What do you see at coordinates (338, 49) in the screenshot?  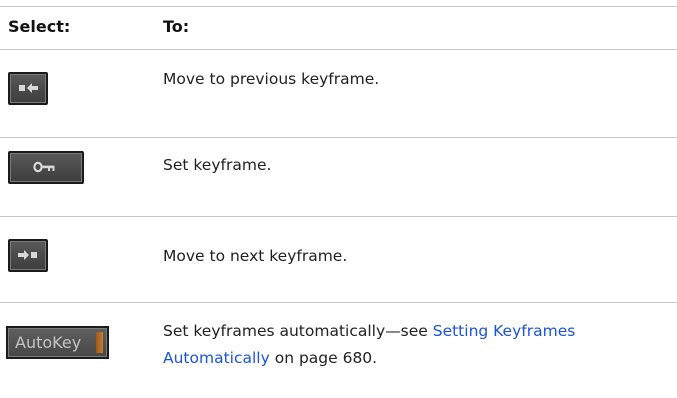 I see `header-rule` at bounding box center [338, 49].